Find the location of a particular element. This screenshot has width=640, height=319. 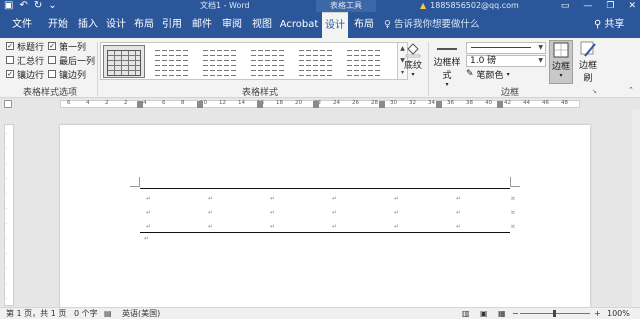

print-layout-icon: ▣ is located at coordinates (484, 313).